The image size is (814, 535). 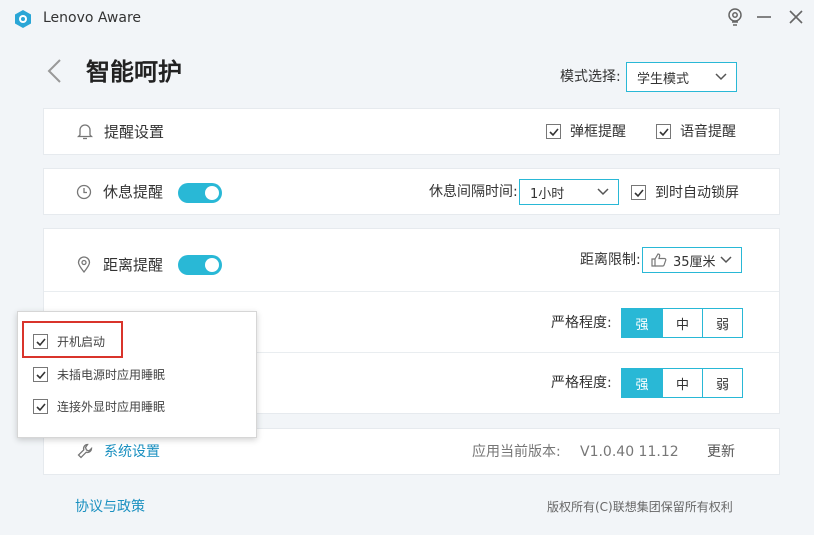 I want to click on auto-lock-label: 到时自动锁屏, so click(x=697, y=193).